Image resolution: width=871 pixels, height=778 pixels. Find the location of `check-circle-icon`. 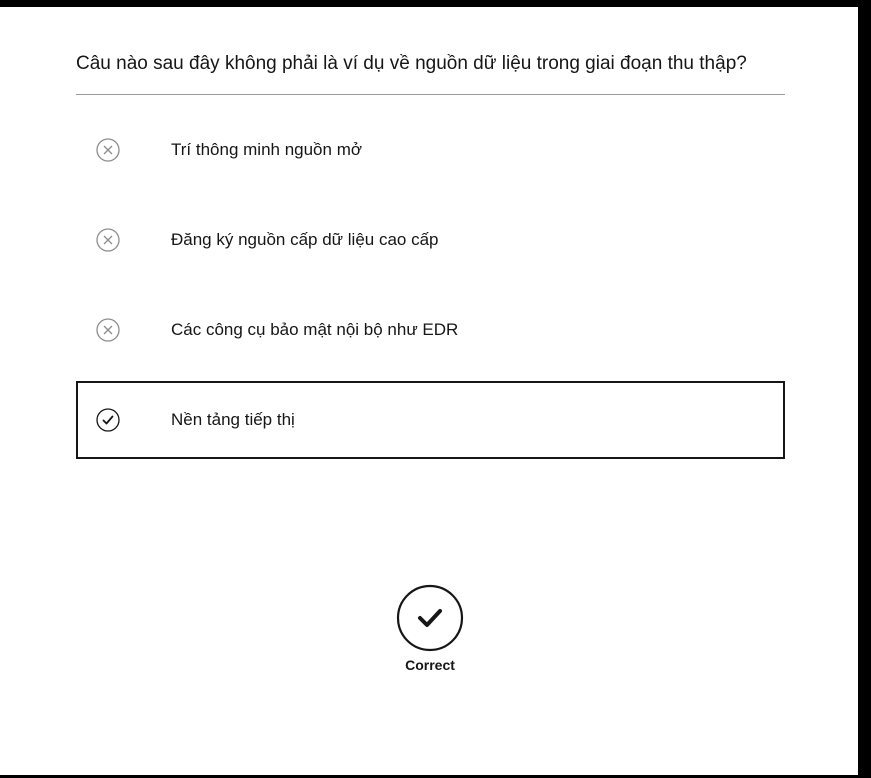

check-circle-icon is located at coordinates (108, 420).